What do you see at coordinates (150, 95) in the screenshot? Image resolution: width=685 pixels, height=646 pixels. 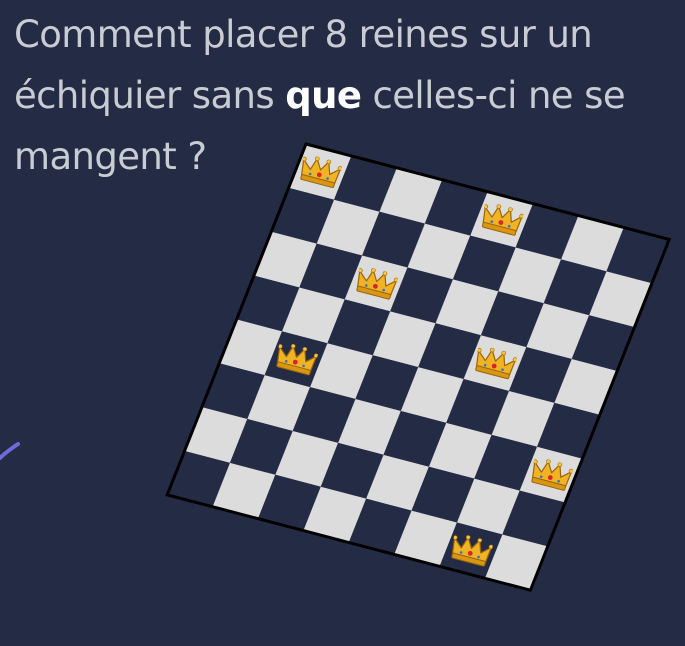 I see `title-line-2-start: échiquier sans` at bounding box center [150, 95].